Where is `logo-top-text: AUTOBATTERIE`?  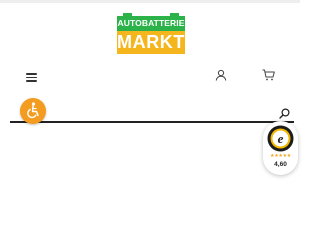 logo-top-text: AUTOBATTERIE is located at coordinates (151, 22).